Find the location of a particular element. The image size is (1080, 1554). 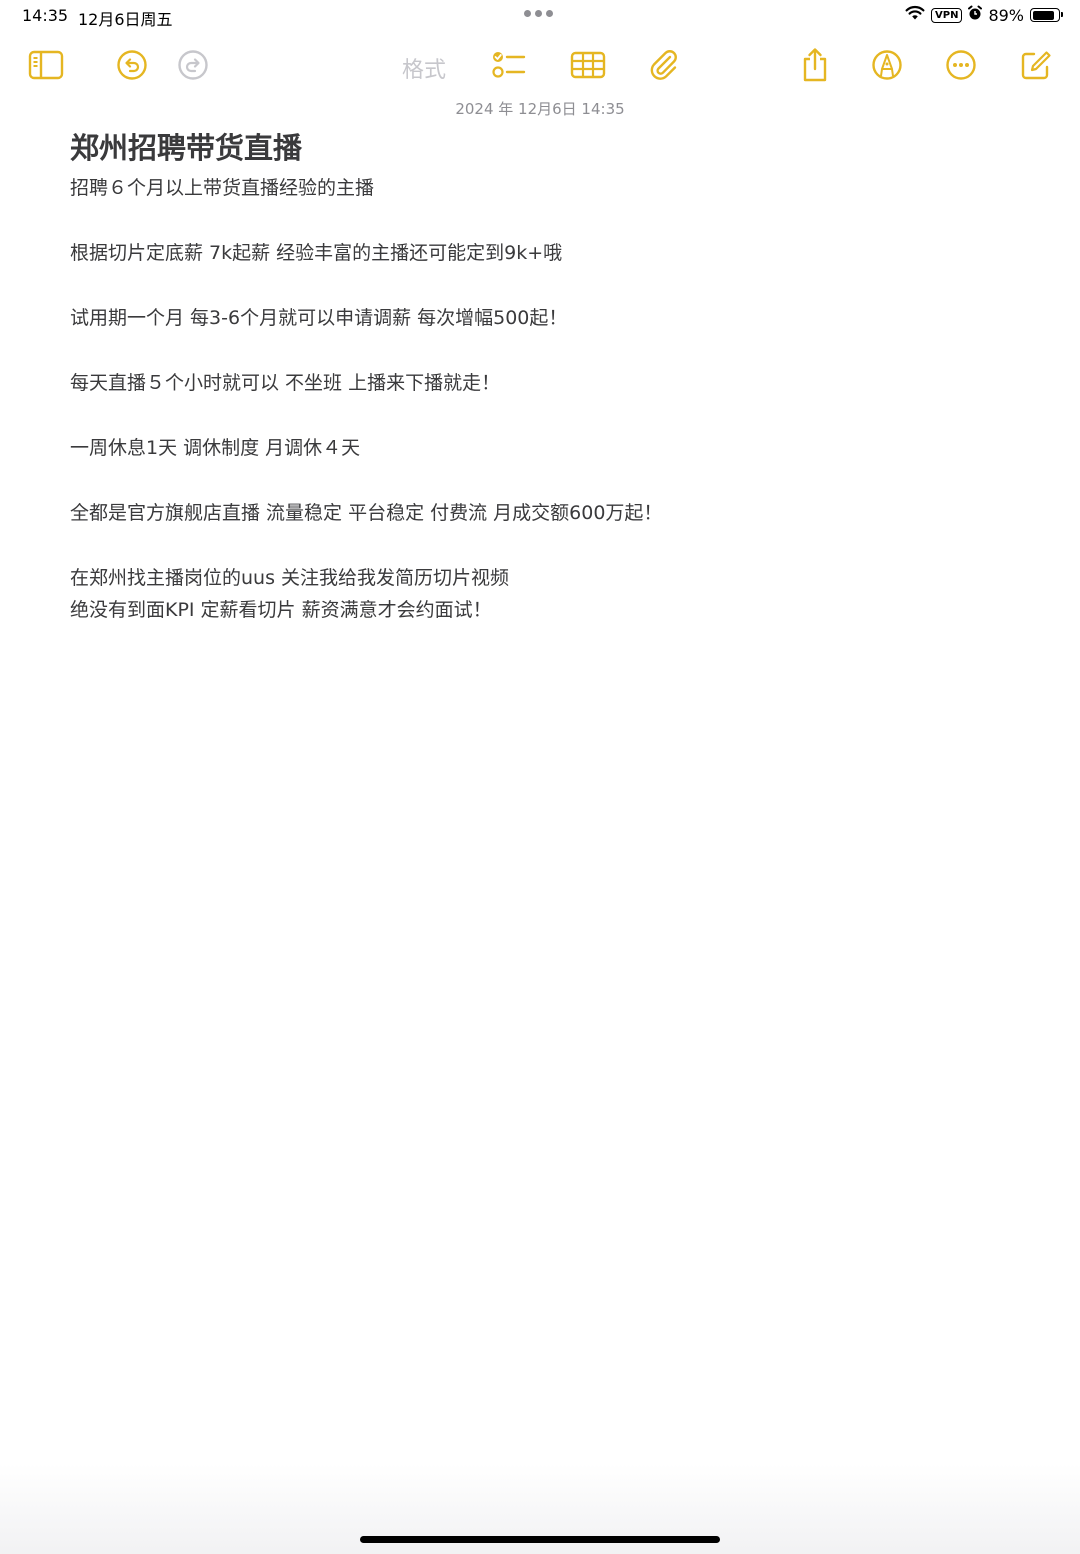

multitasking-dots-icon is located at coordinates (538, 13).